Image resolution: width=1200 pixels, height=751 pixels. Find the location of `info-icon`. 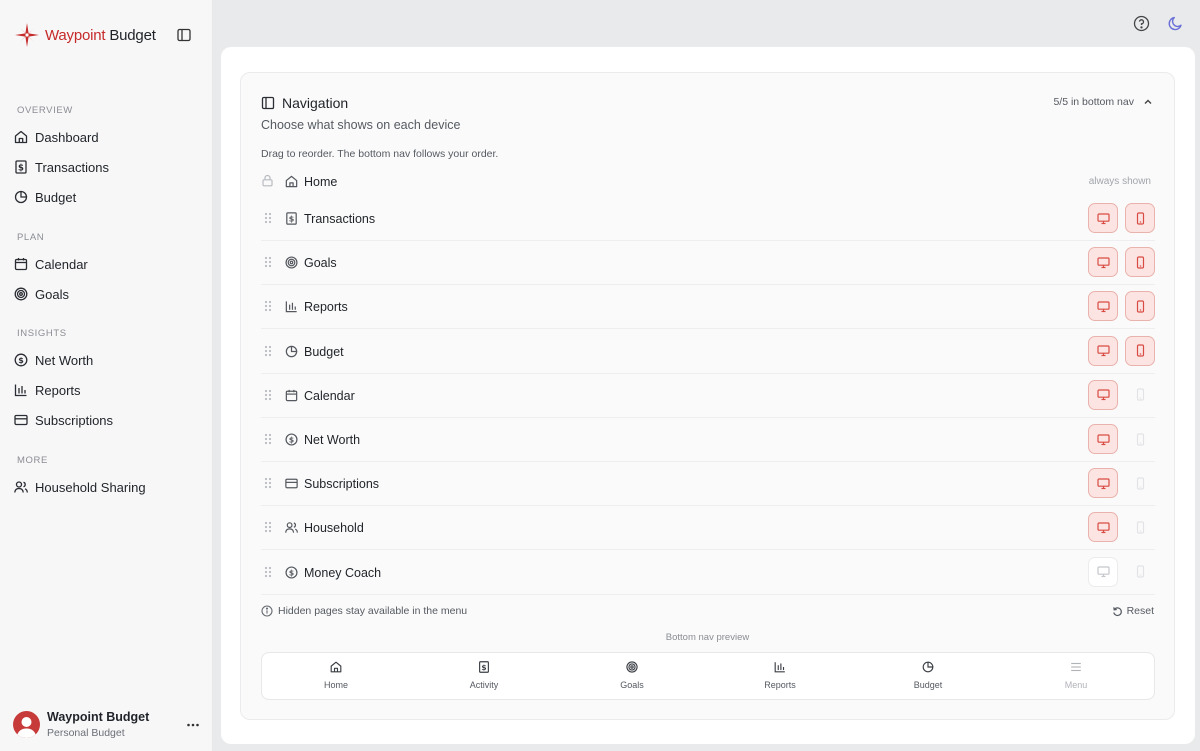

info-icon is located at coordinates (267, 611).